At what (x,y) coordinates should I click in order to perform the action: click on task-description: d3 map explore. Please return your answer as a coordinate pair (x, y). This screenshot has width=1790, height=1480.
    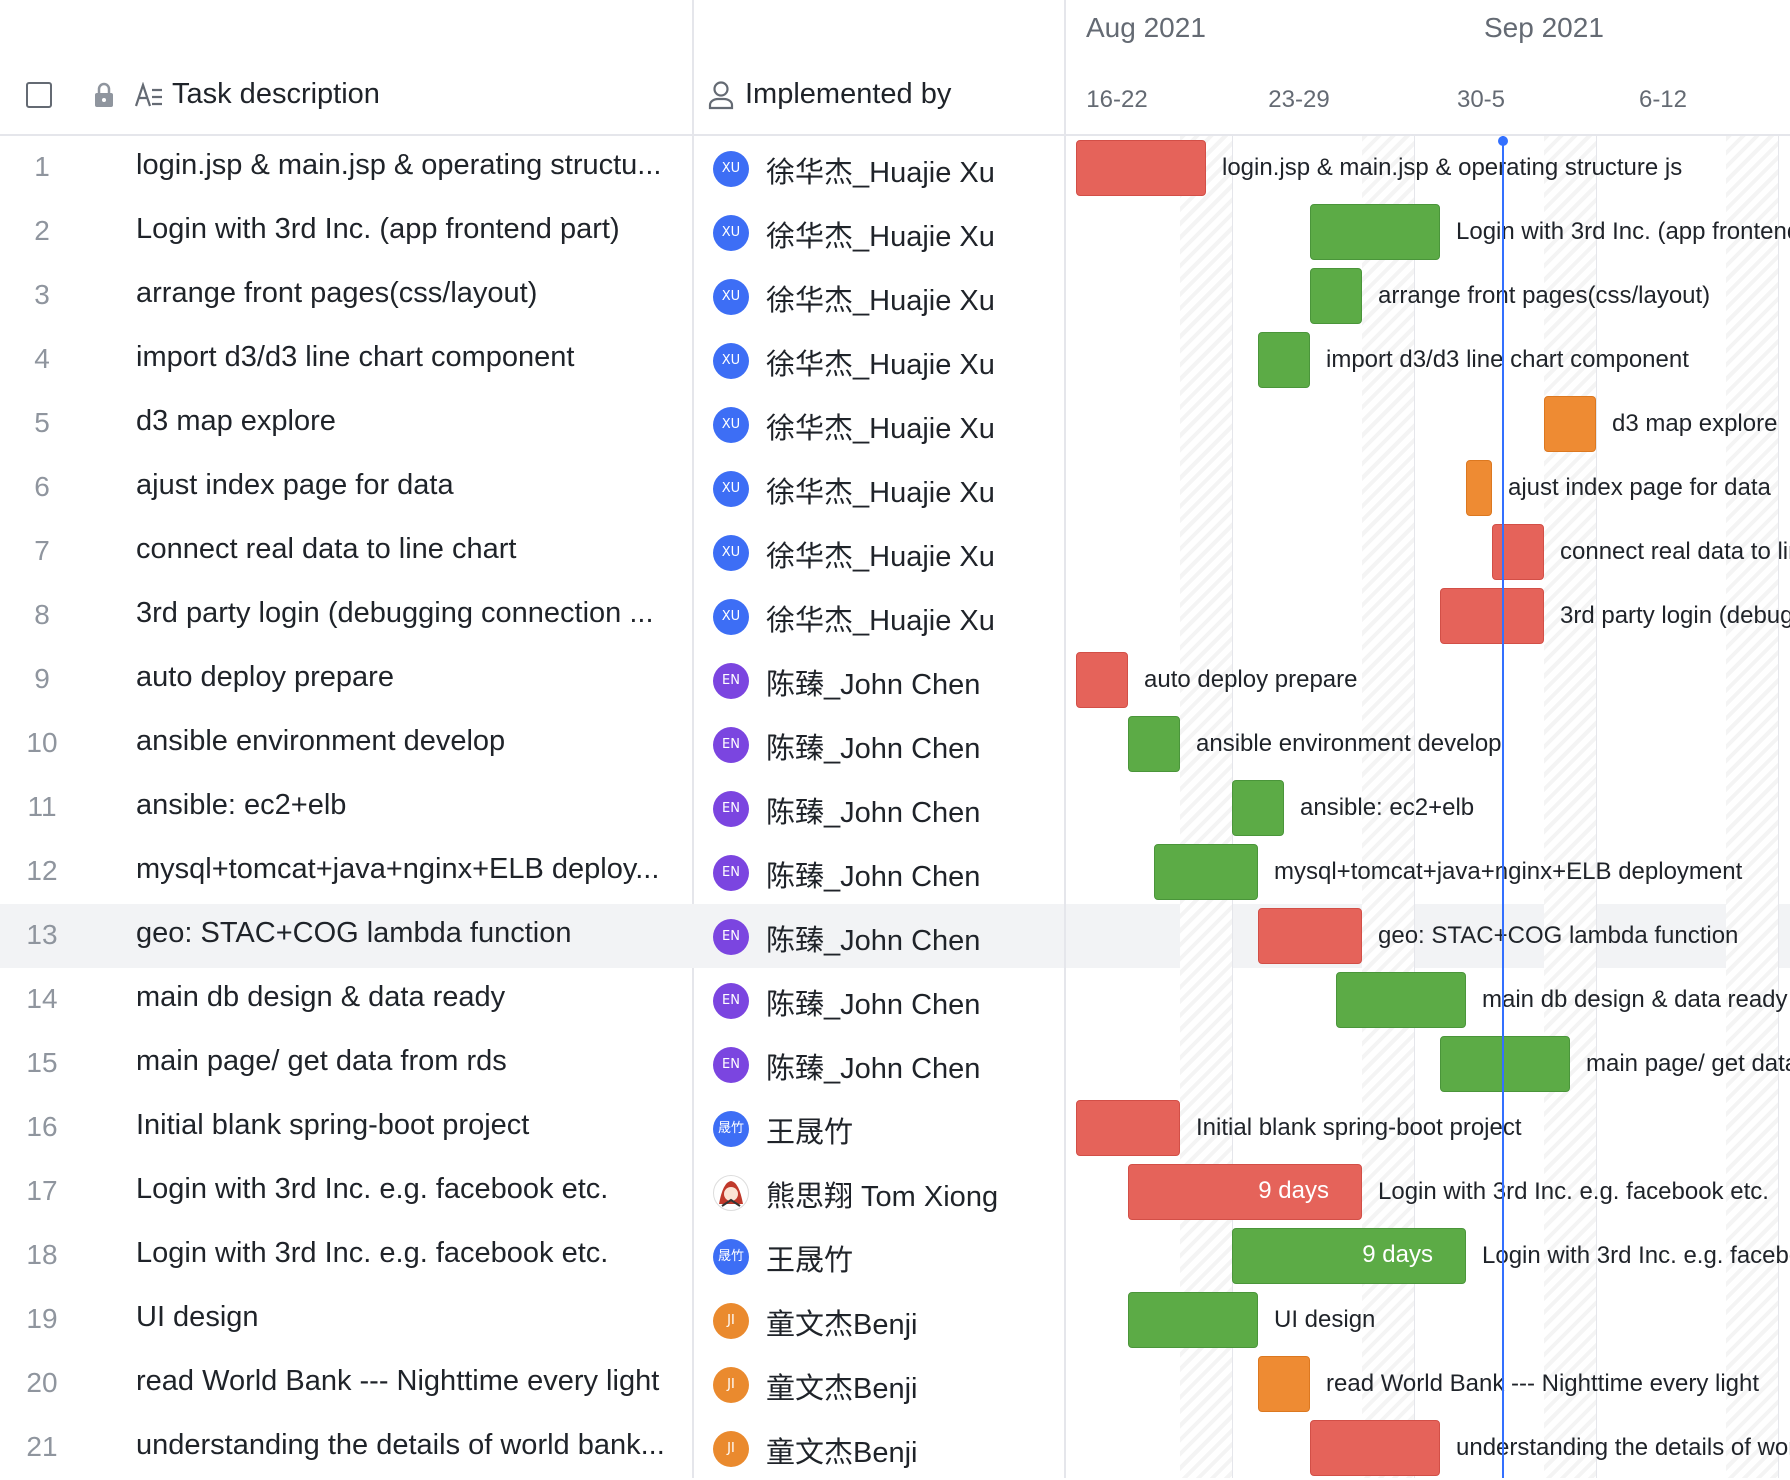
    Looking at the image, I should click on (406, 421).